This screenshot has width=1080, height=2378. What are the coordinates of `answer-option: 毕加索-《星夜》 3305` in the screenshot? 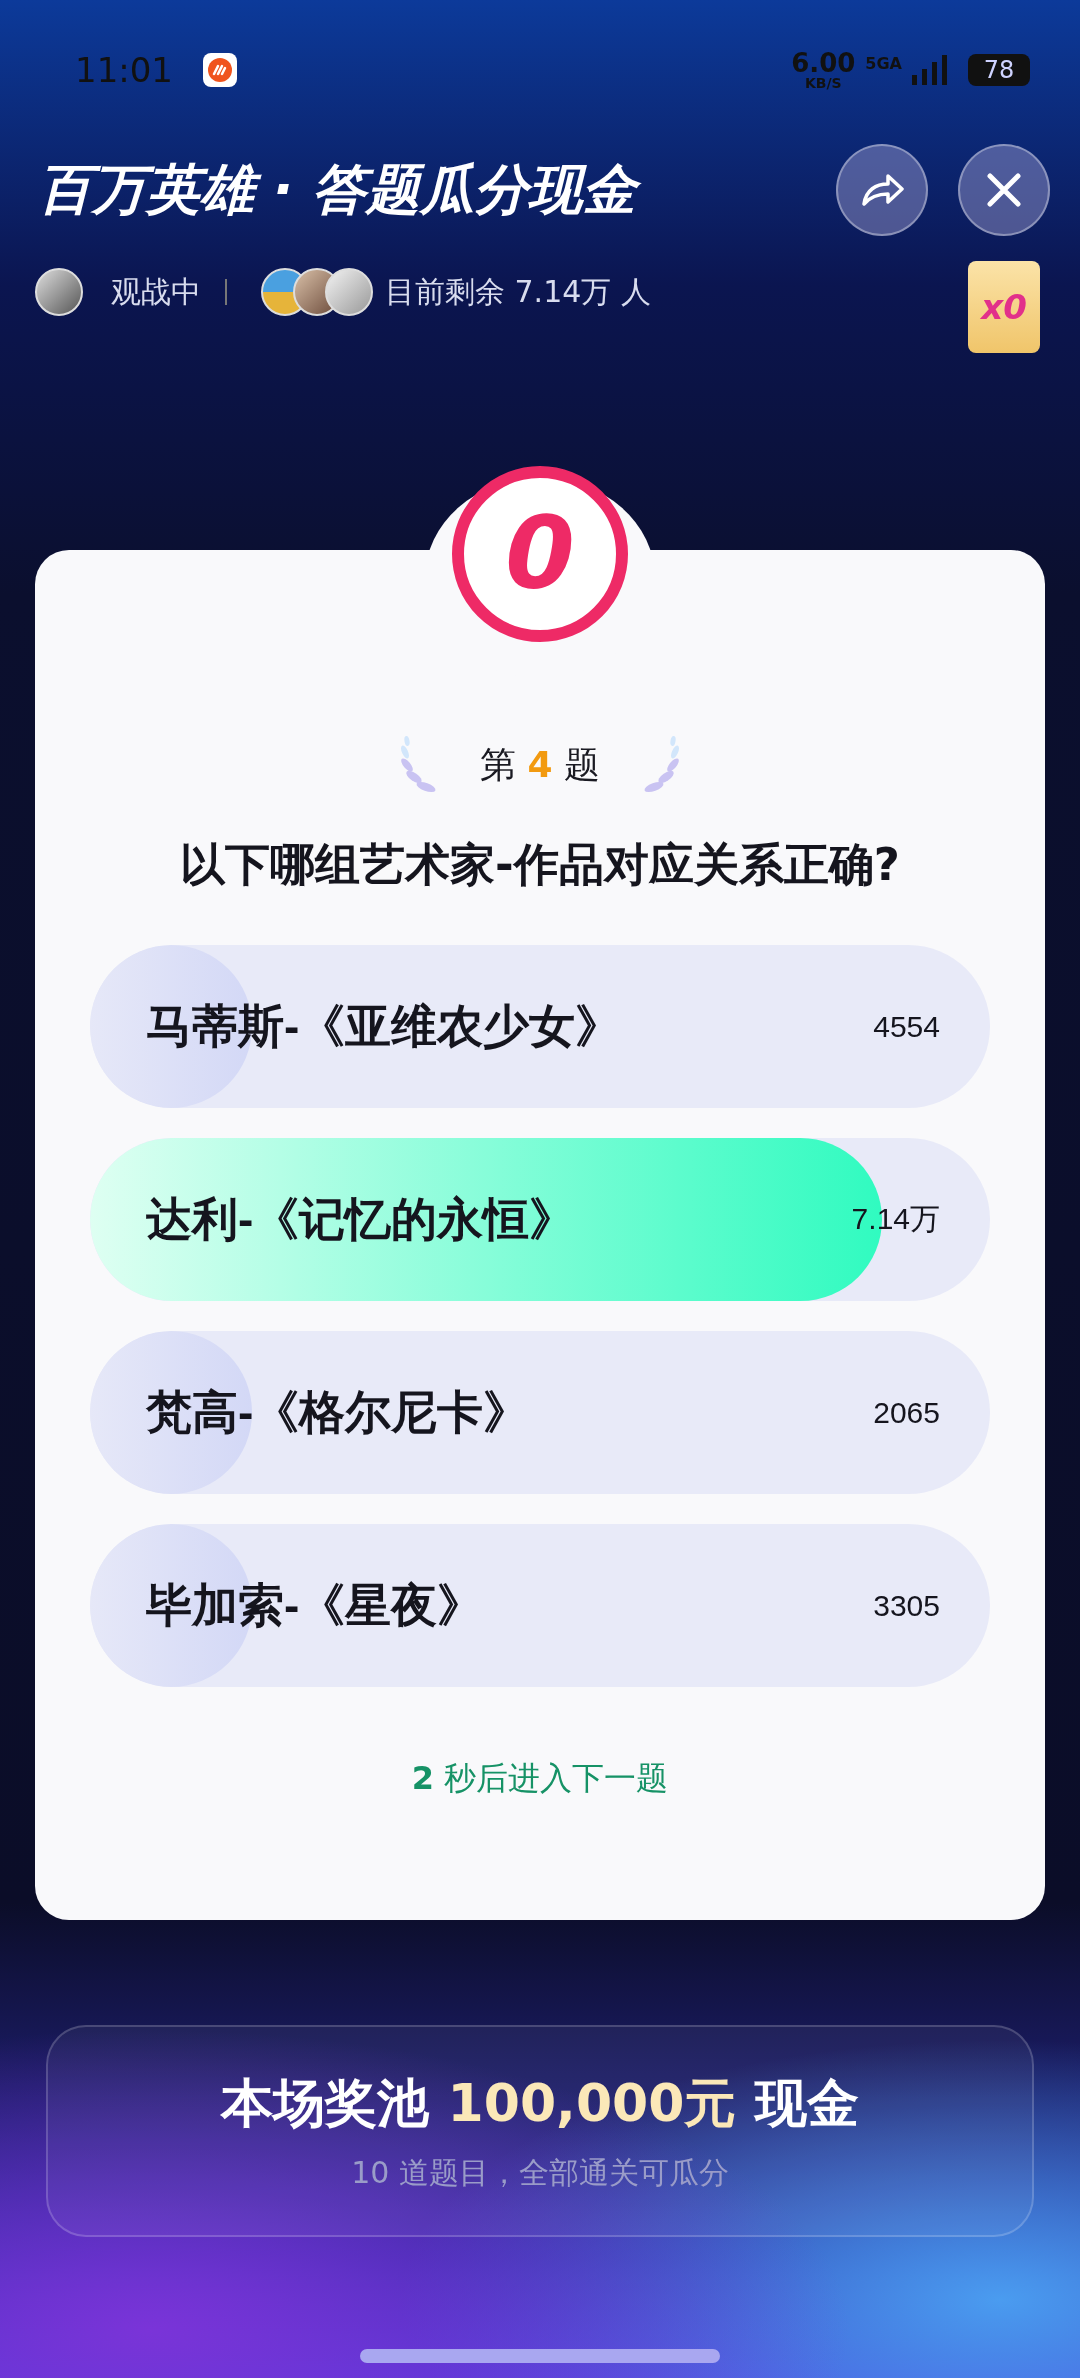 It's located at (540, 1605).